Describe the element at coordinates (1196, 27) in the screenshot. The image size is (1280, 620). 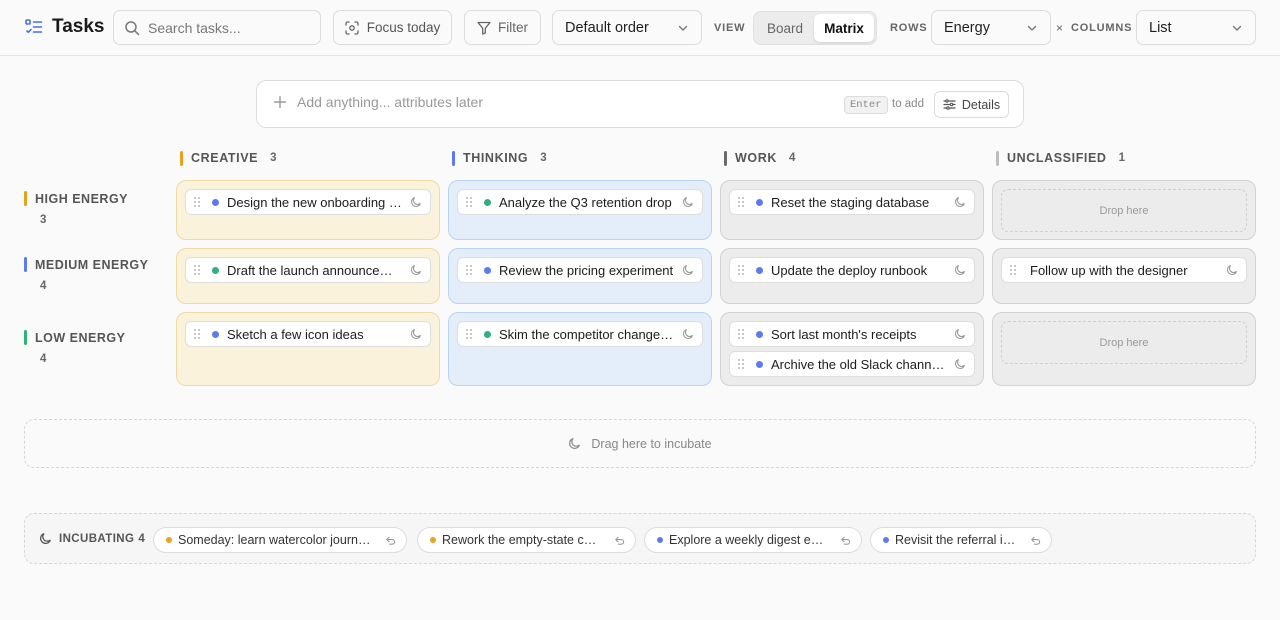
I see `columns-select: List` at that location.